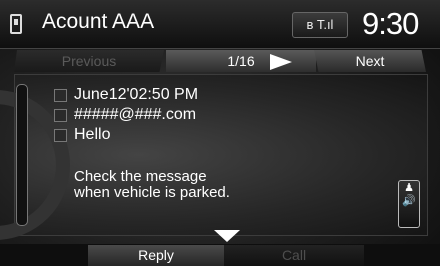 The image size is (440, 266). What do you see at coordinates (156, 255) in the screenshot?
I see `reply-button: Reply` at bounding box center [156, 255].